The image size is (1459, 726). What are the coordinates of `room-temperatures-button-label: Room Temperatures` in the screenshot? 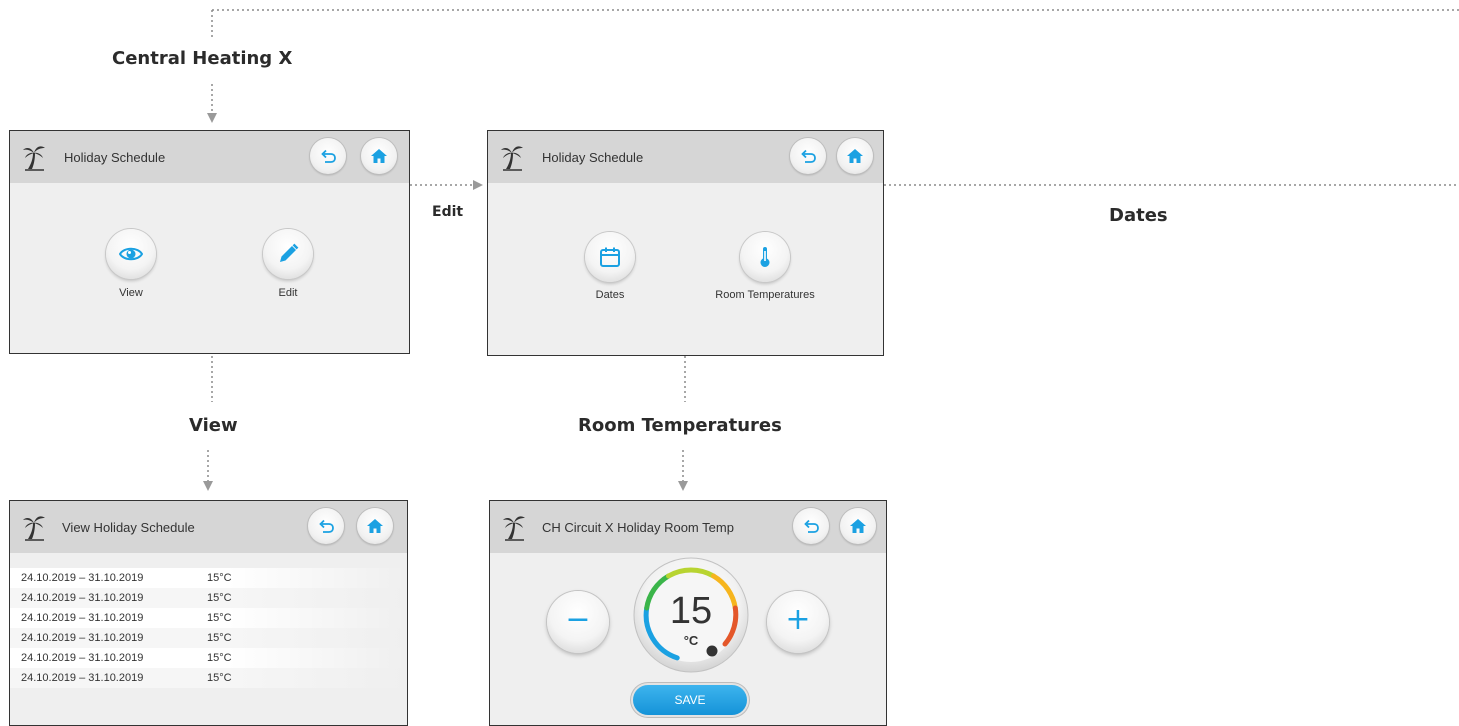 It's located at (765, 295).